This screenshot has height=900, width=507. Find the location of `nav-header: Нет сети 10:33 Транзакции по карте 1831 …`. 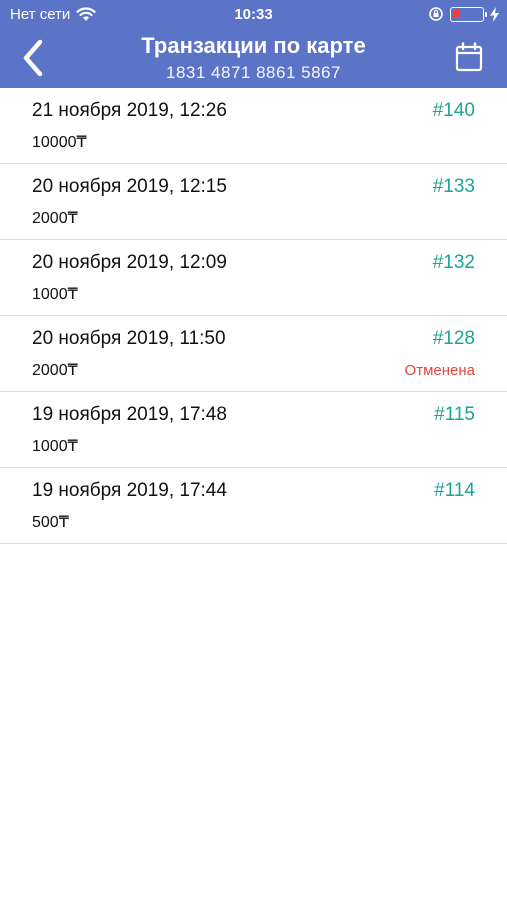

nav-header: Нет сети 10:33 Транзакции по карте 1831 … is located at coordinates (253, 44).